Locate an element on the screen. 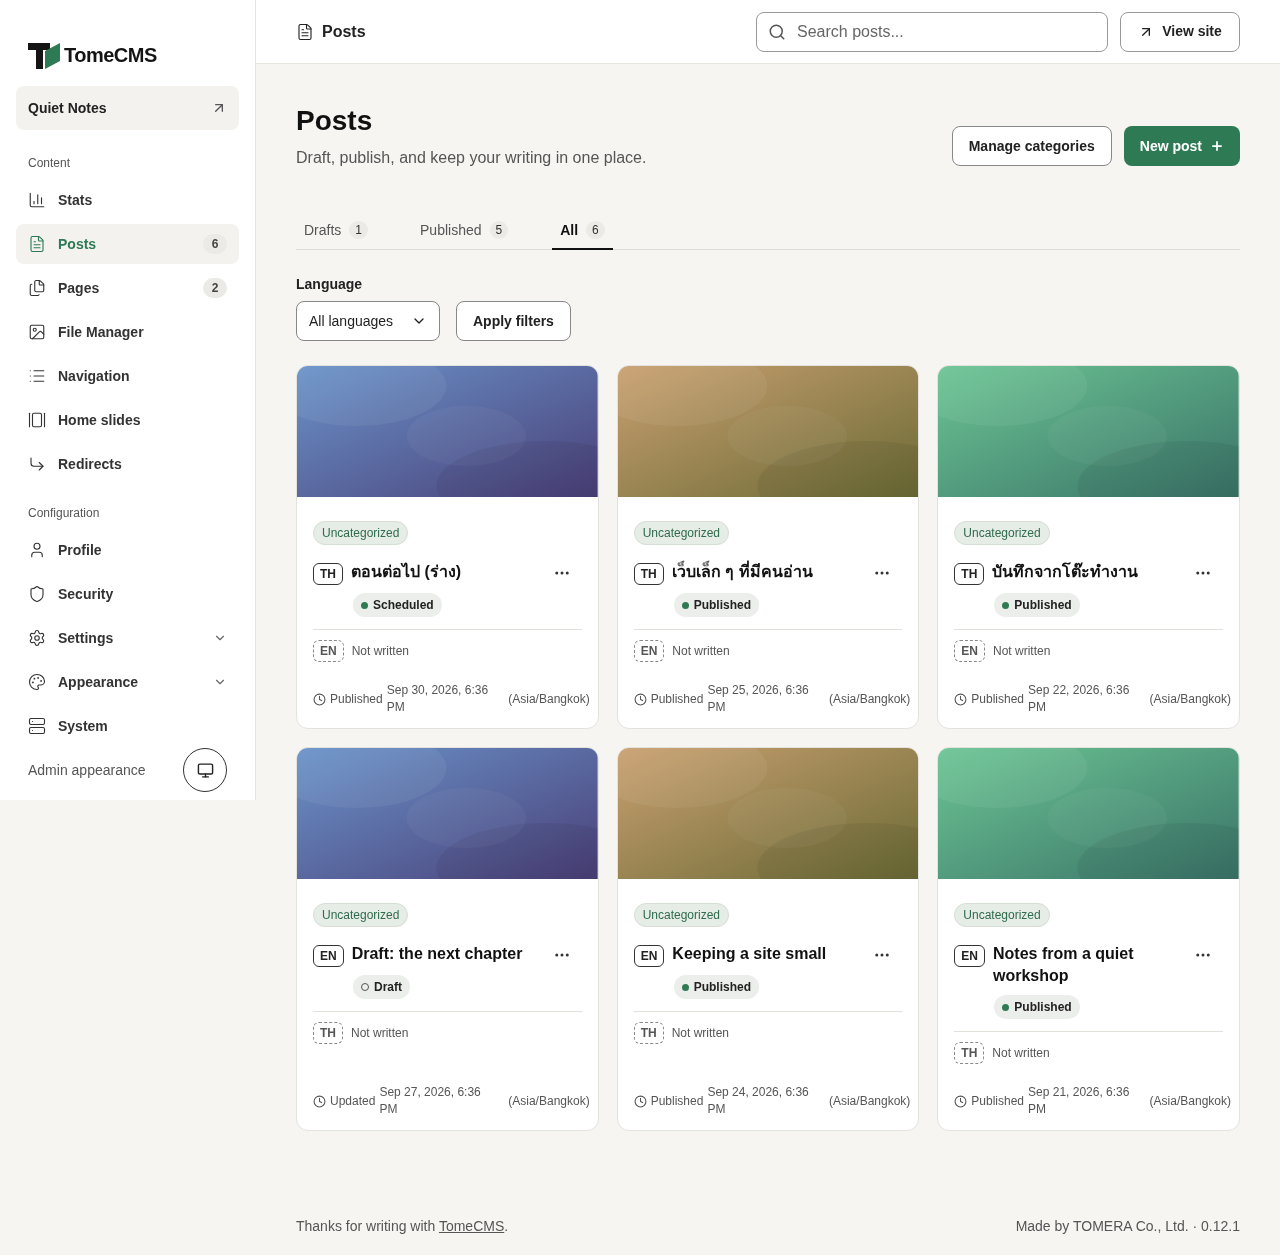 This screenshot has width=1280, height=1255. subtitle: Draft, publish, and keep your writing in one place. is located at coordinates (471, 158).